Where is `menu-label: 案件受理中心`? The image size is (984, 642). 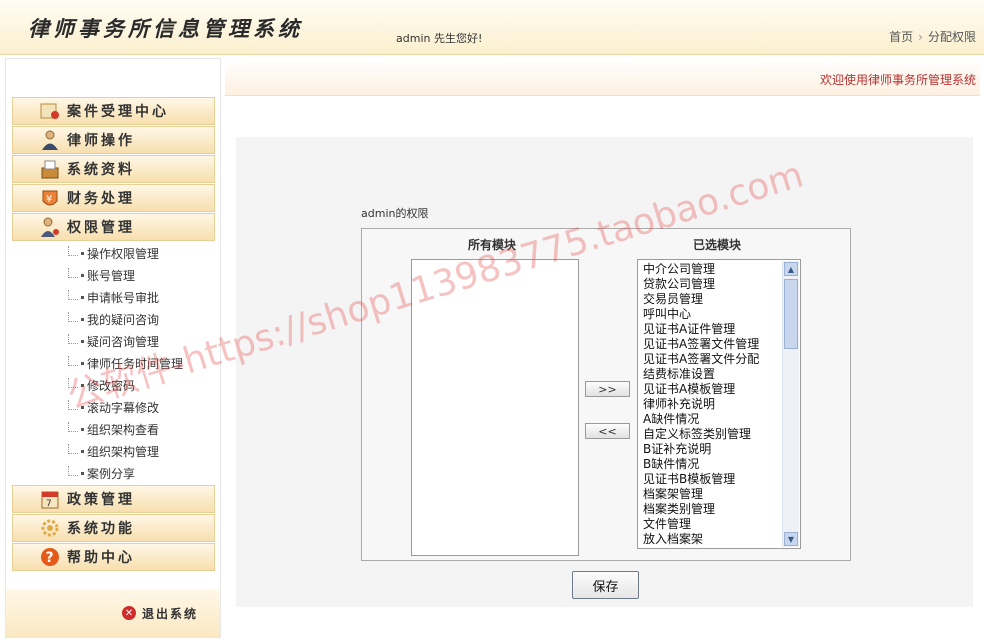
menu-label: 案件受理中心 is located at coordinates (118, 112).